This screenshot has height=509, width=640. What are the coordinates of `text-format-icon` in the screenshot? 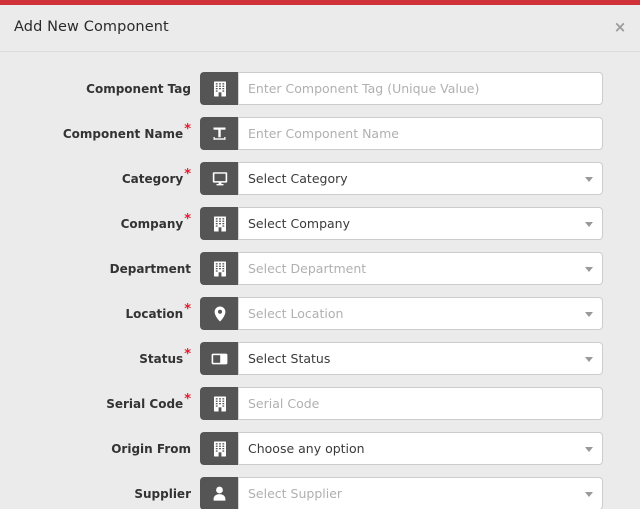 It's located at (219, 133).